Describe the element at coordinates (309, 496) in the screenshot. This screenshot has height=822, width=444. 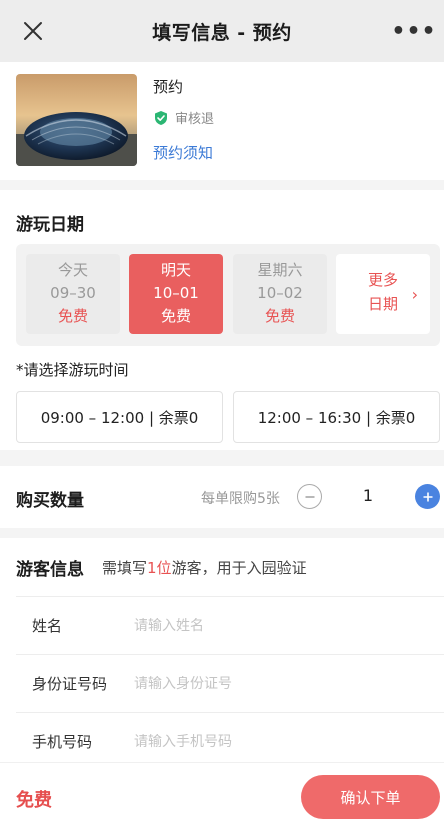
I see `decrease-quantity-button` at that location.